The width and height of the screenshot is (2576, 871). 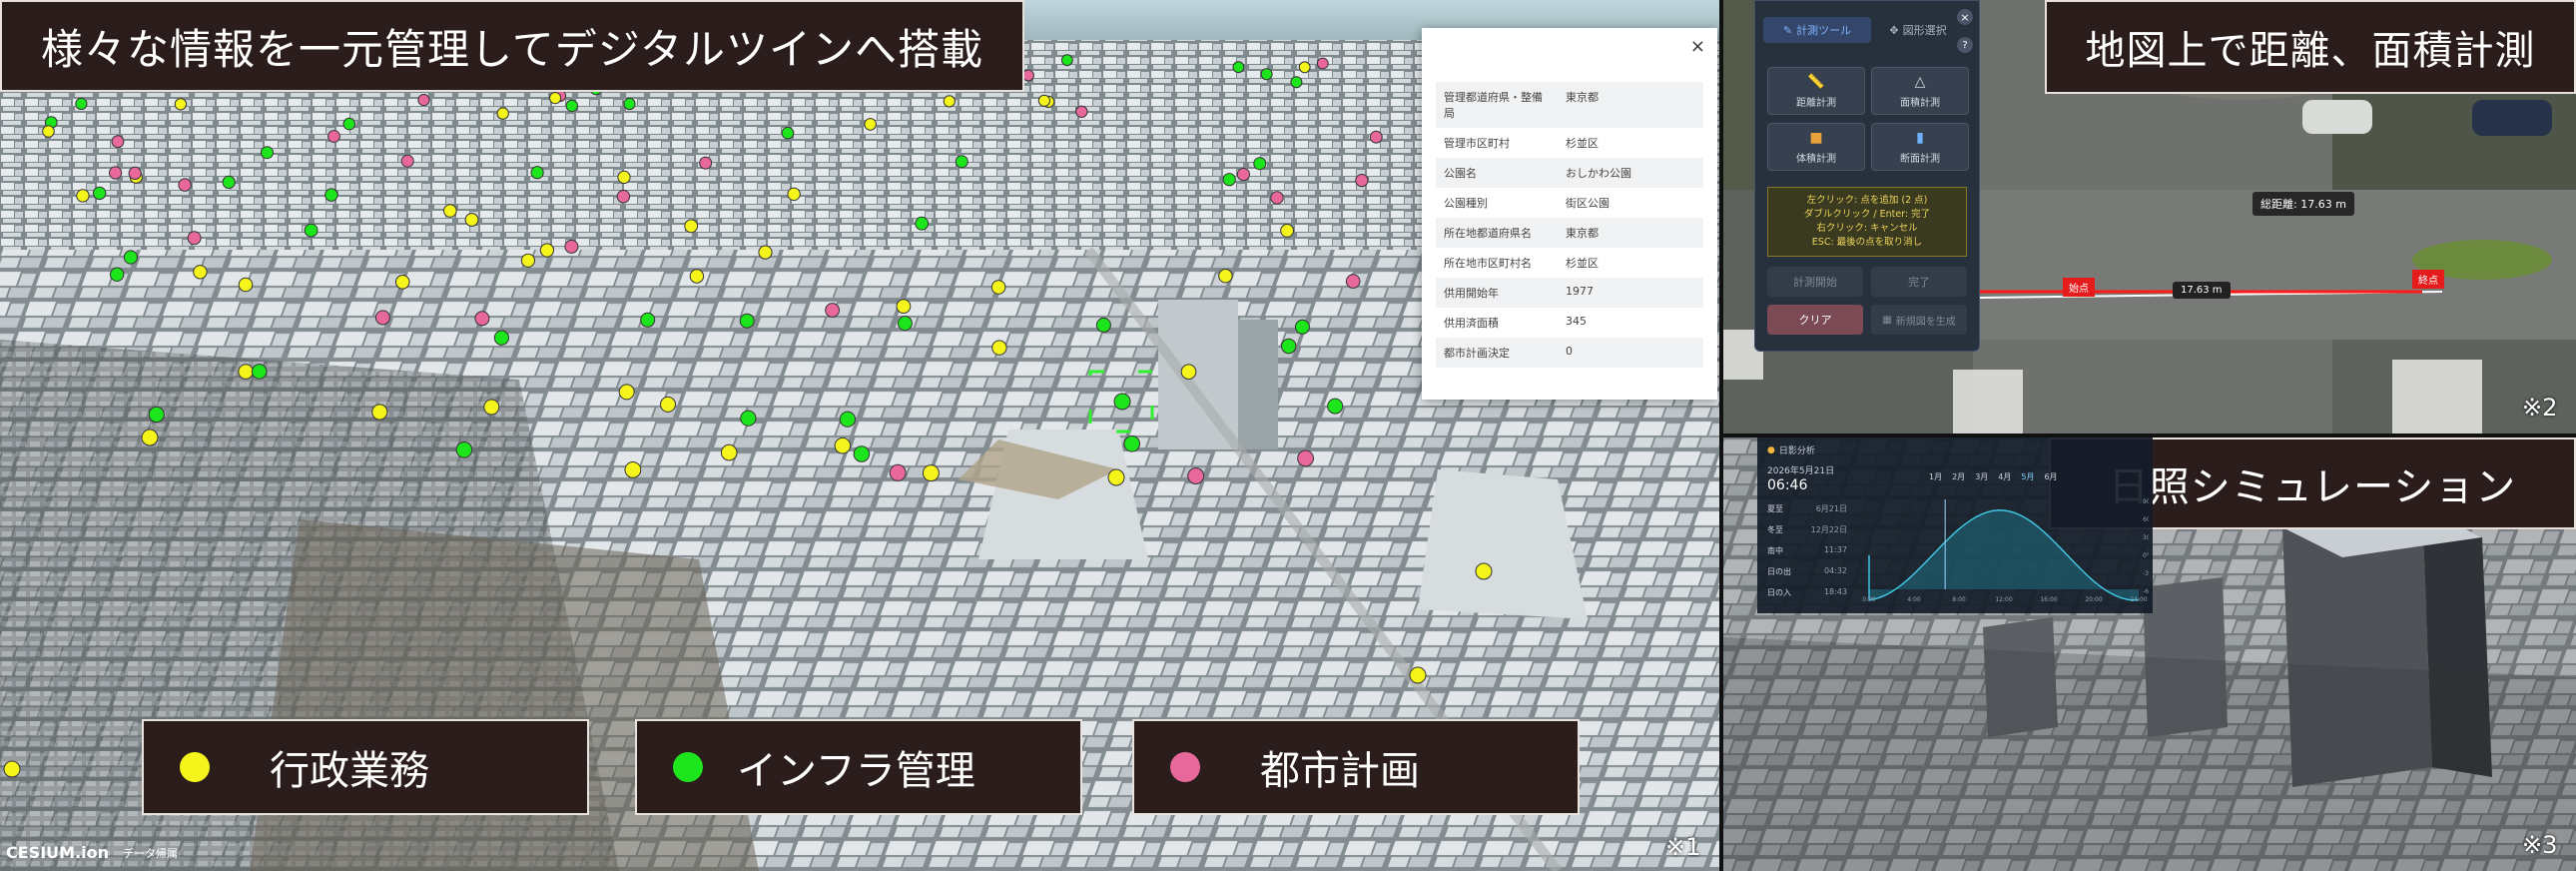 What do you see at coordinates (1936, 477) in the screenshot?
I see `month-tab: 1月` at bounding box center [1936, 477].